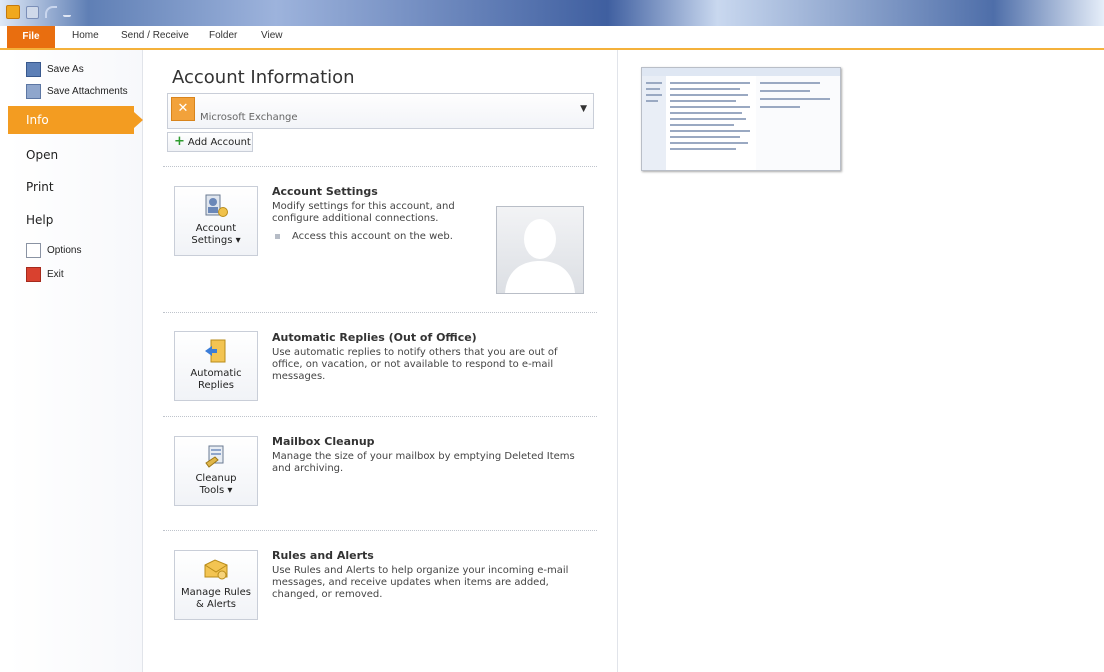 The width and height of the screenshot is (1104, 672). I want to click on access-web-item: Access this account on the web., so click(364, 236).